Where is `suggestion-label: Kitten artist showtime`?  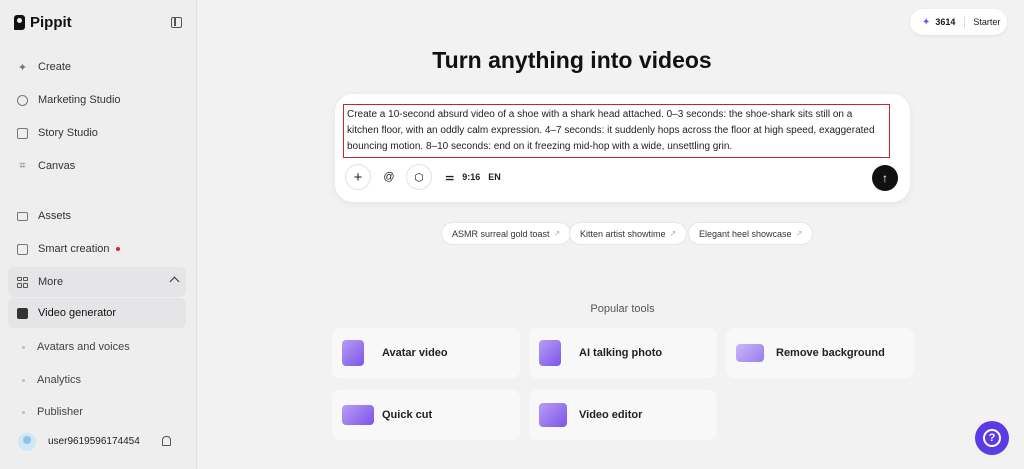
suggestion-label: Kitten artist showtime is located at coordinates (623, 233).